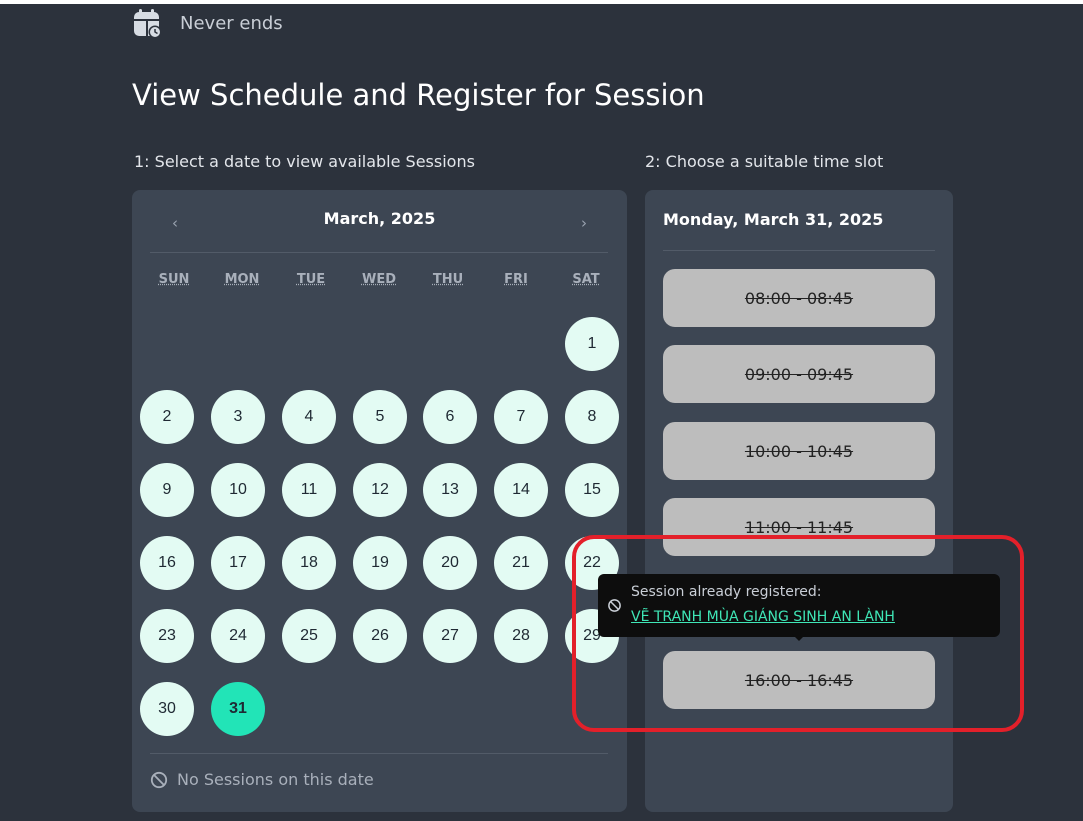  Describe the element at coordinates (798, 633) in the screenshot. I see `highlight-box` at that location.